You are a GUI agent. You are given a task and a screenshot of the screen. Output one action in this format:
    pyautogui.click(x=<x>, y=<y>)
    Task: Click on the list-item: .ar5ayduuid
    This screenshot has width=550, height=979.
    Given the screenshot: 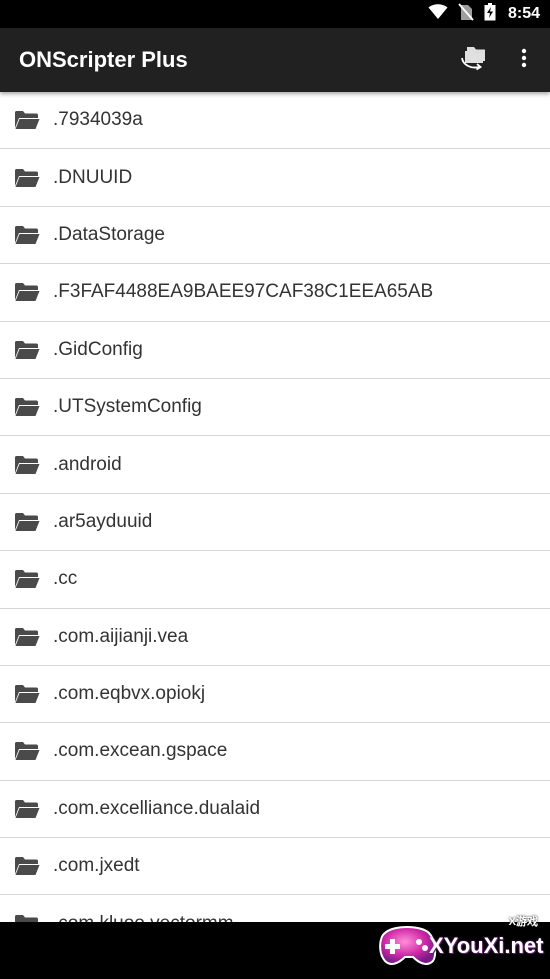 What is the action you would take?
    pyautogui.click(x=275, y=523)
    